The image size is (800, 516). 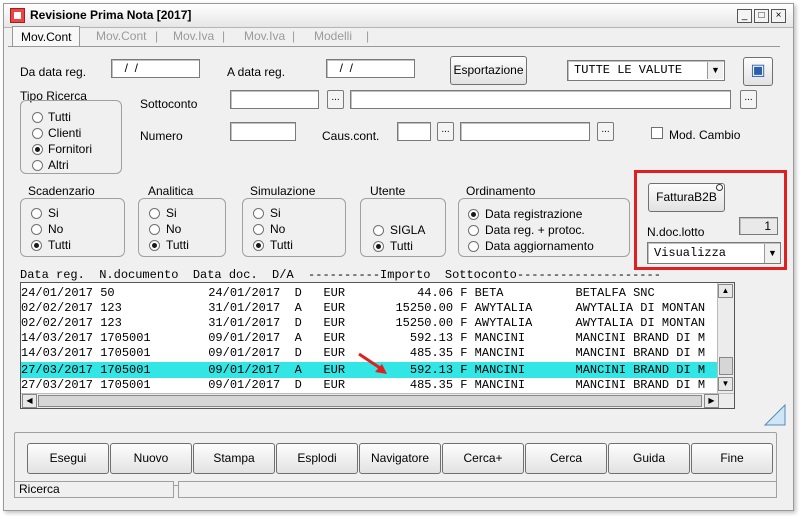 What do you see at coordinates (234, 458) in the screenshot?
I see `stampa-button: Stampa` at bounding box center [234, 458].